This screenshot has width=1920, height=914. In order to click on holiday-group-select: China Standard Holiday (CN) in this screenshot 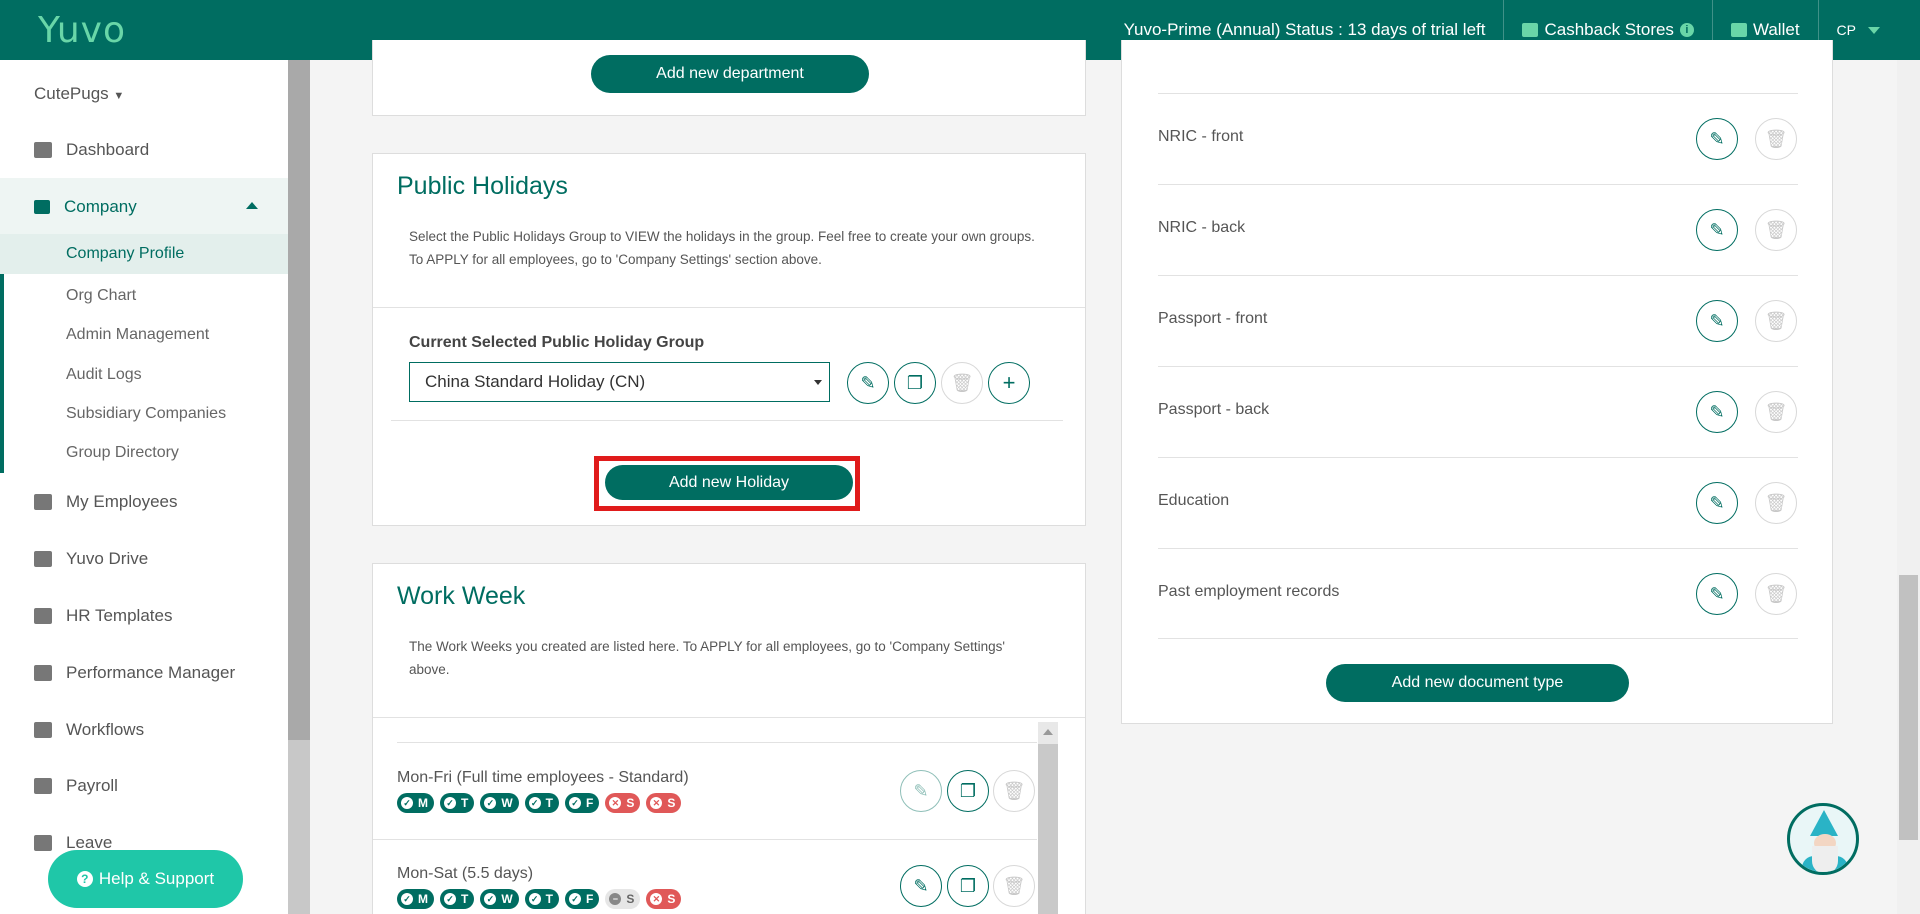, I will do `click(619, 382)`.